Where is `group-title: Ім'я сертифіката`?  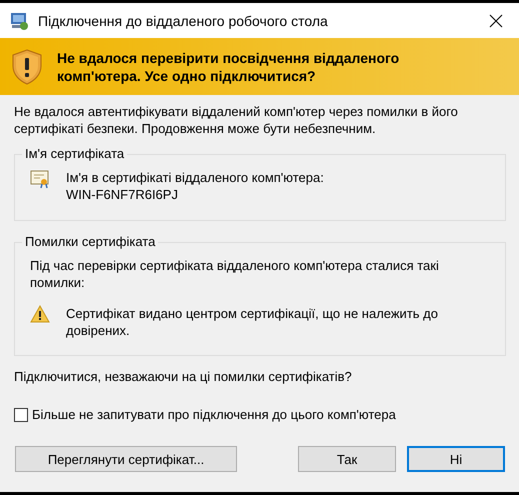
group-title: Ім'я сертифіката is located at coordinates (75, 154).